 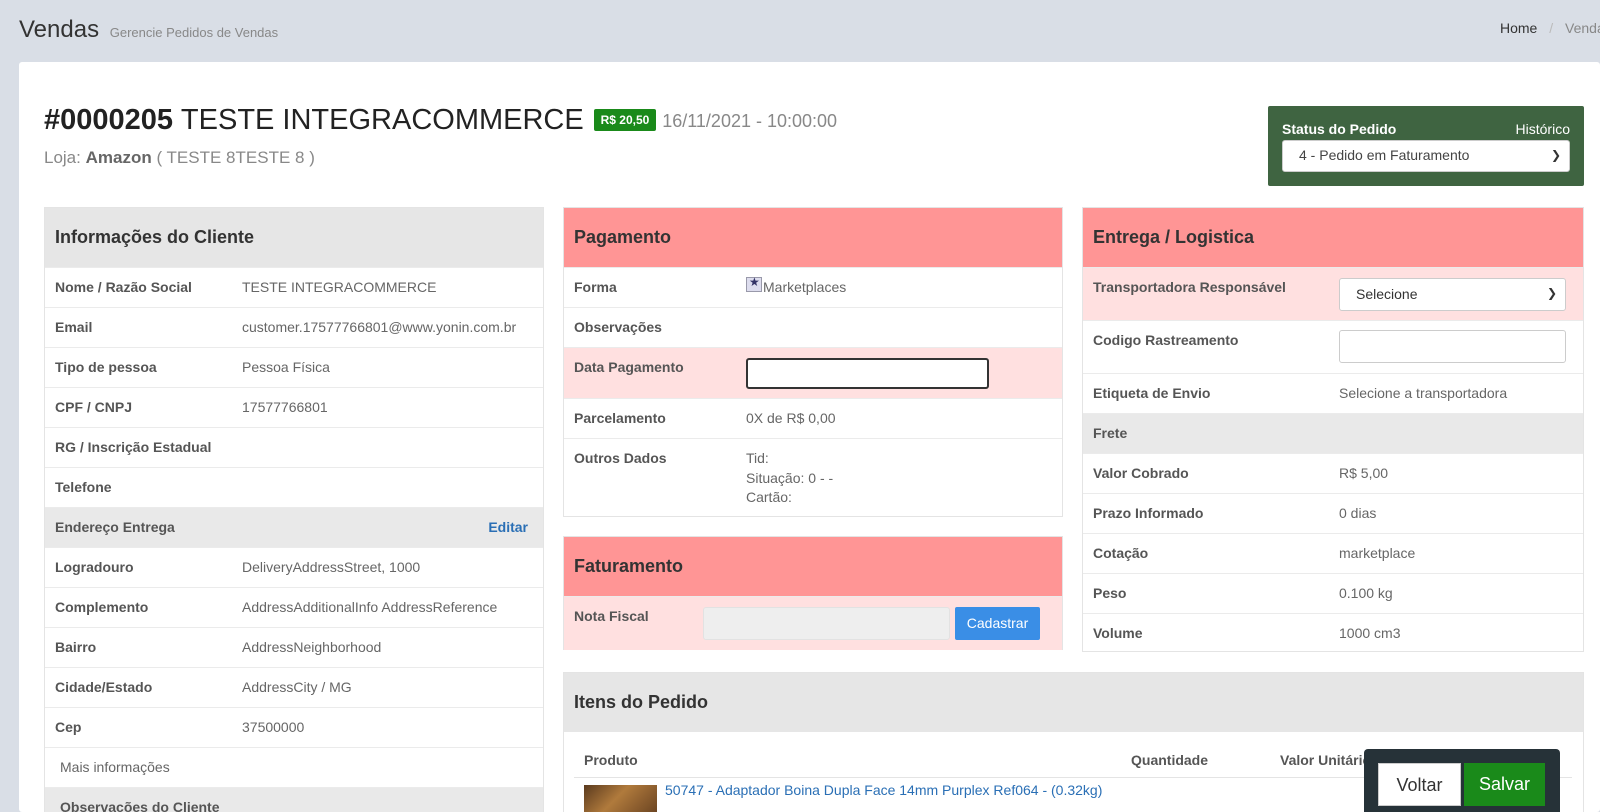 I want to click on marketplace-icon: ★, so click(x=754, y=283).